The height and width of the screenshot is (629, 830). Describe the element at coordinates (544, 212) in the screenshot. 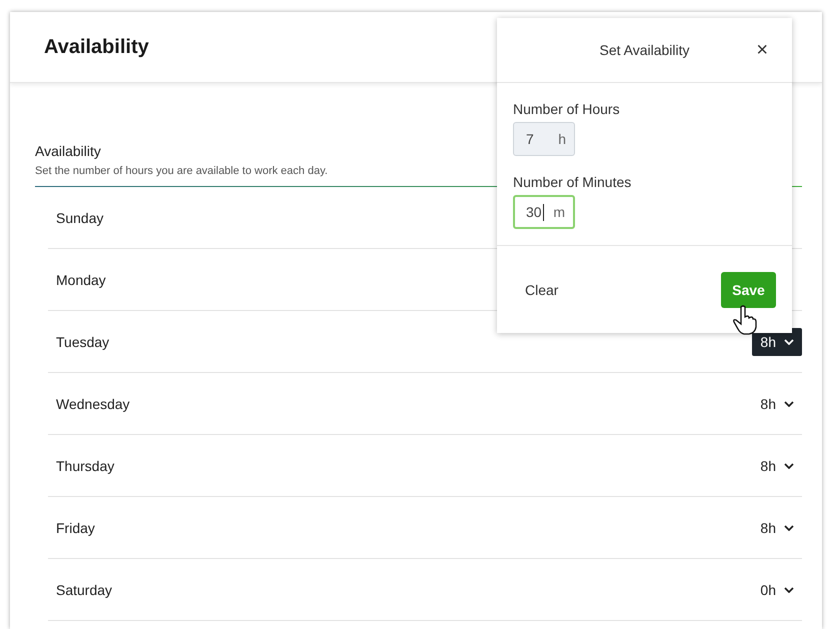

I see `number-field: 30 m` at that location.